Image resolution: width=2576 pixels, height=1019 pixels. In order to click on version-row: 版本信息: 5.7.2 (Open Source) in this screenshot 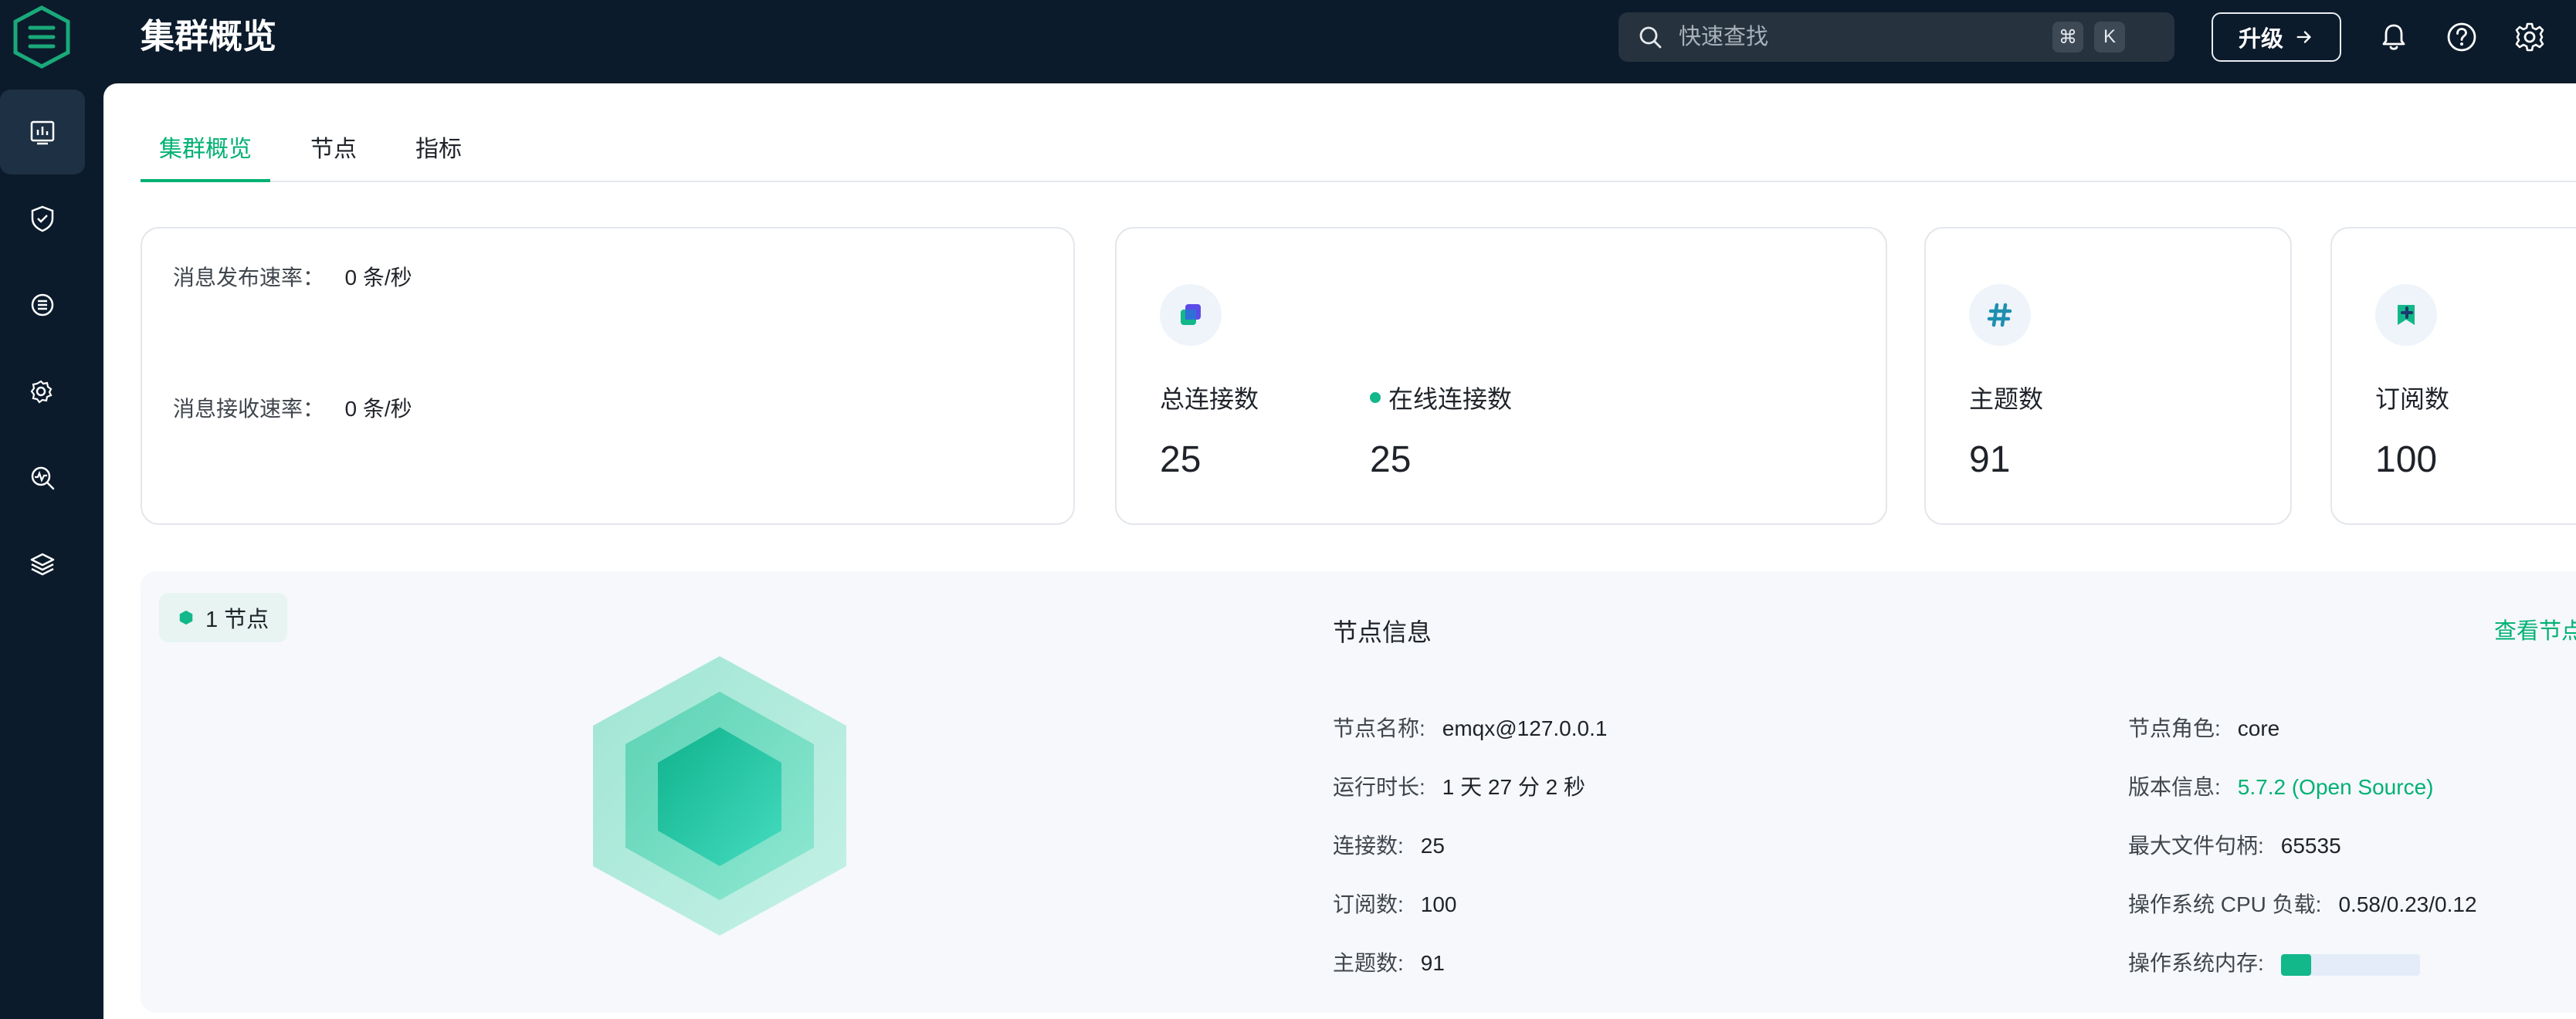, I will do `click(2280, 785)`.